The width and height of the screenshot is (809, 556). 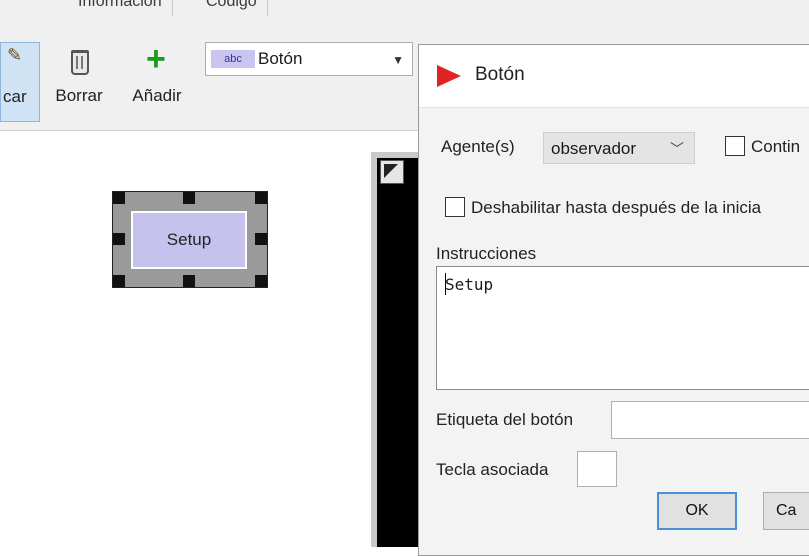 What do you see at coordinates (404, 11) in the screenshot?
I see `tab-strip: Información Código` at bounding box center [404, 11].